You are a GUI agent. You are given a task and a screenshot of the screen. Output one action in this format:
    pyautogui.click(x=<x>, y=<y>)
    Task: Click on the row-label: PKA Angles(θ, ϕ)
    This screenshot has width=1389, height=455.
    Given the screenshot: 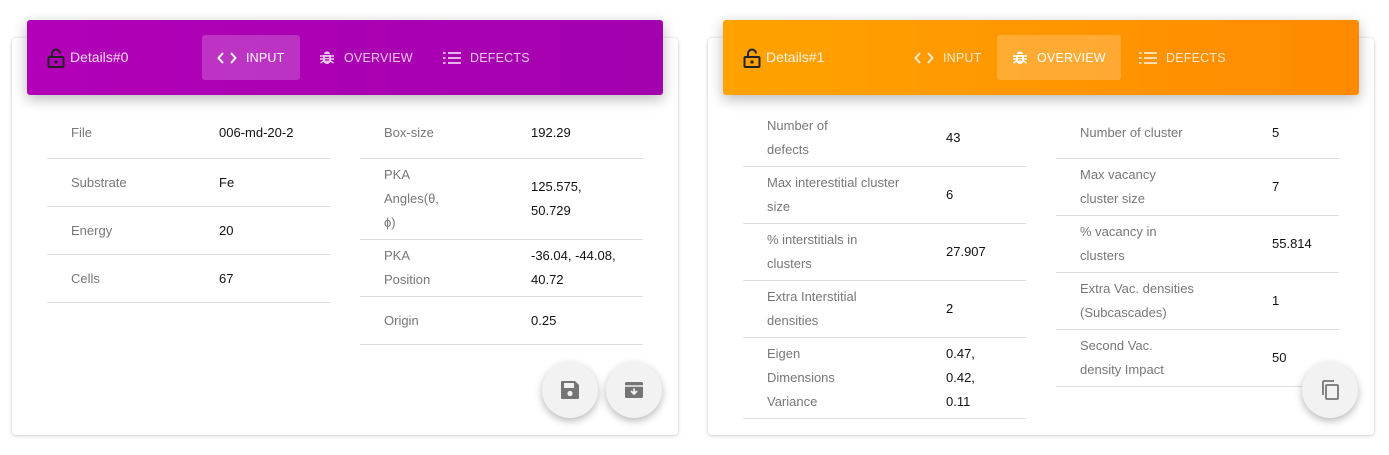 What is the action you would take?
    pyautogui.click(x=411, y=198)
    